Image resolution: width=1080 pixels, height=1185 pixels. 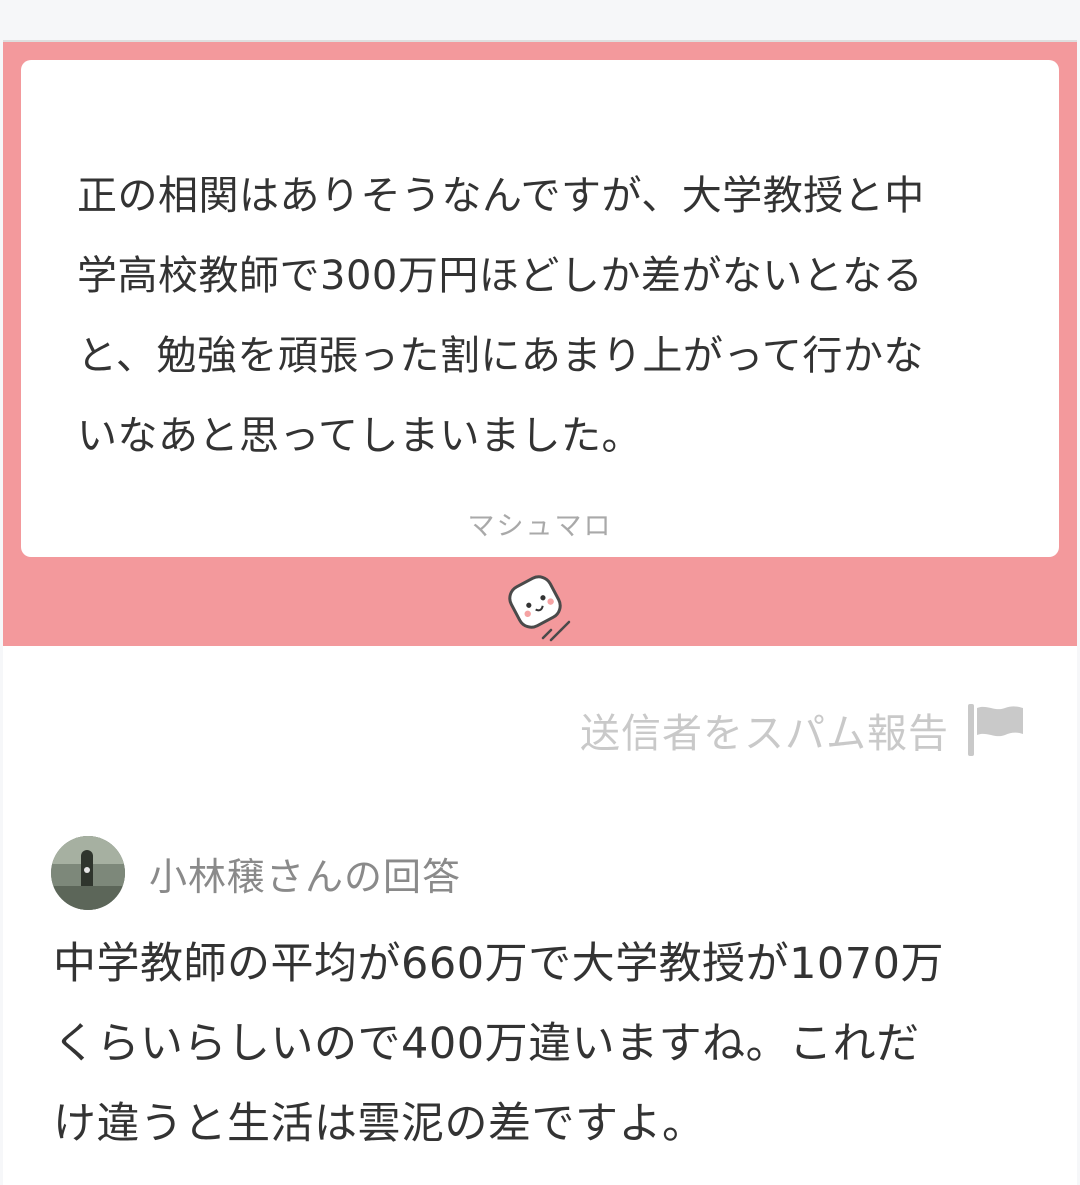 I want to click on report-spam-row: 送信者をスパム報告, so click(x=803, y=730).